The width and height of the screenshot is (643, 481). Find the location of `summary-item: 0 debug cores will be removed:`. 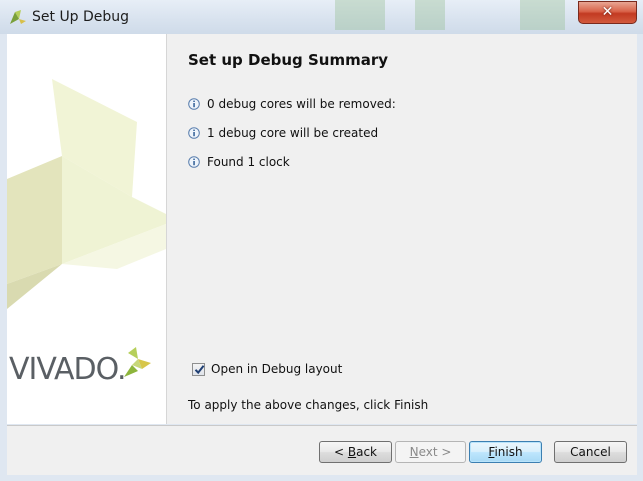

summary-item: 0 debug cores will be removed: is located at coordinates (292, 104).